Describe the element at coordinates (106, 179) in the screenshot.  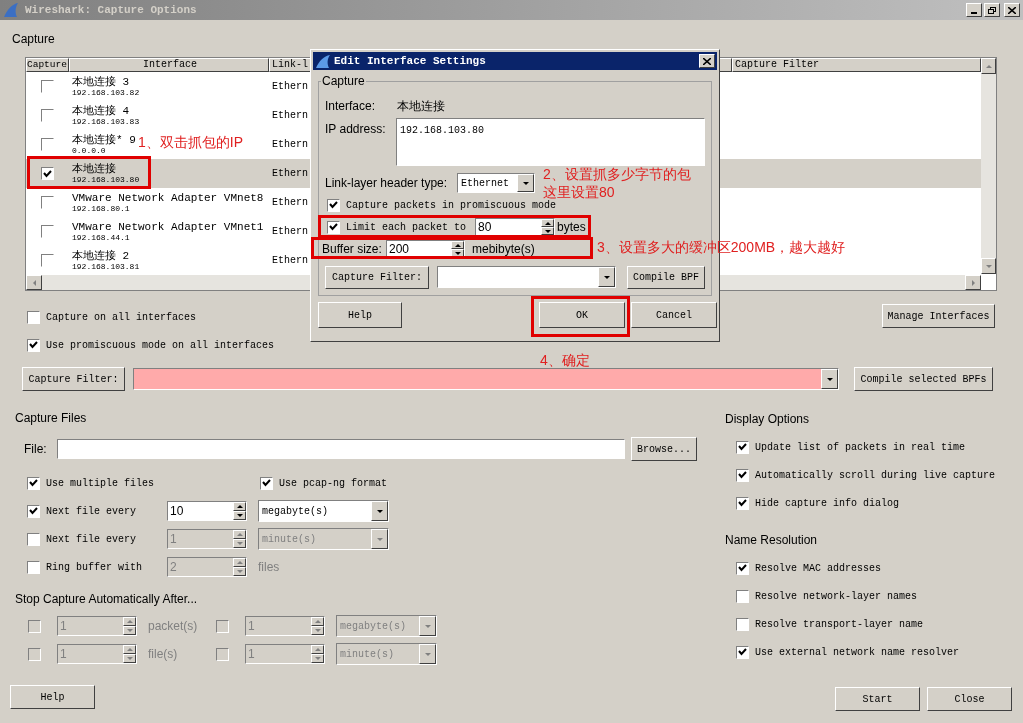
I see `ip-address: 192.168.103.80` at that location.